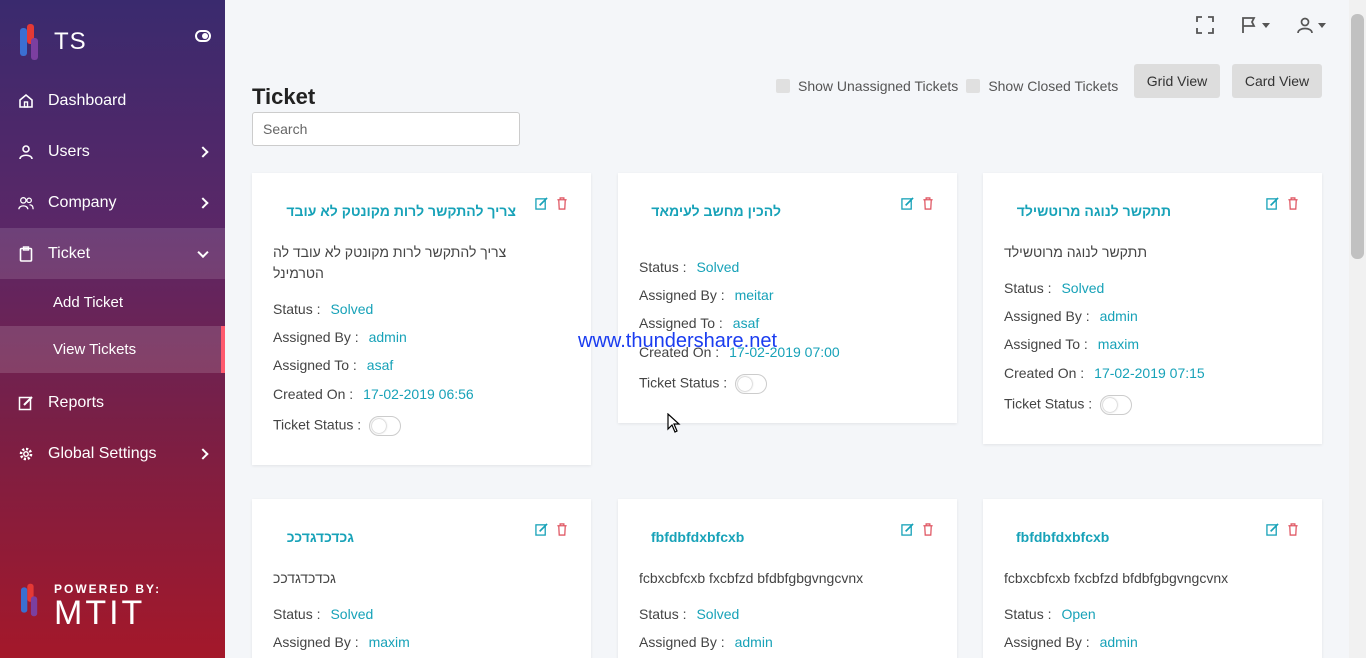  Describe the element at coordinates (1249, 25) in the screenshot. I see `flag-icon` at that location.